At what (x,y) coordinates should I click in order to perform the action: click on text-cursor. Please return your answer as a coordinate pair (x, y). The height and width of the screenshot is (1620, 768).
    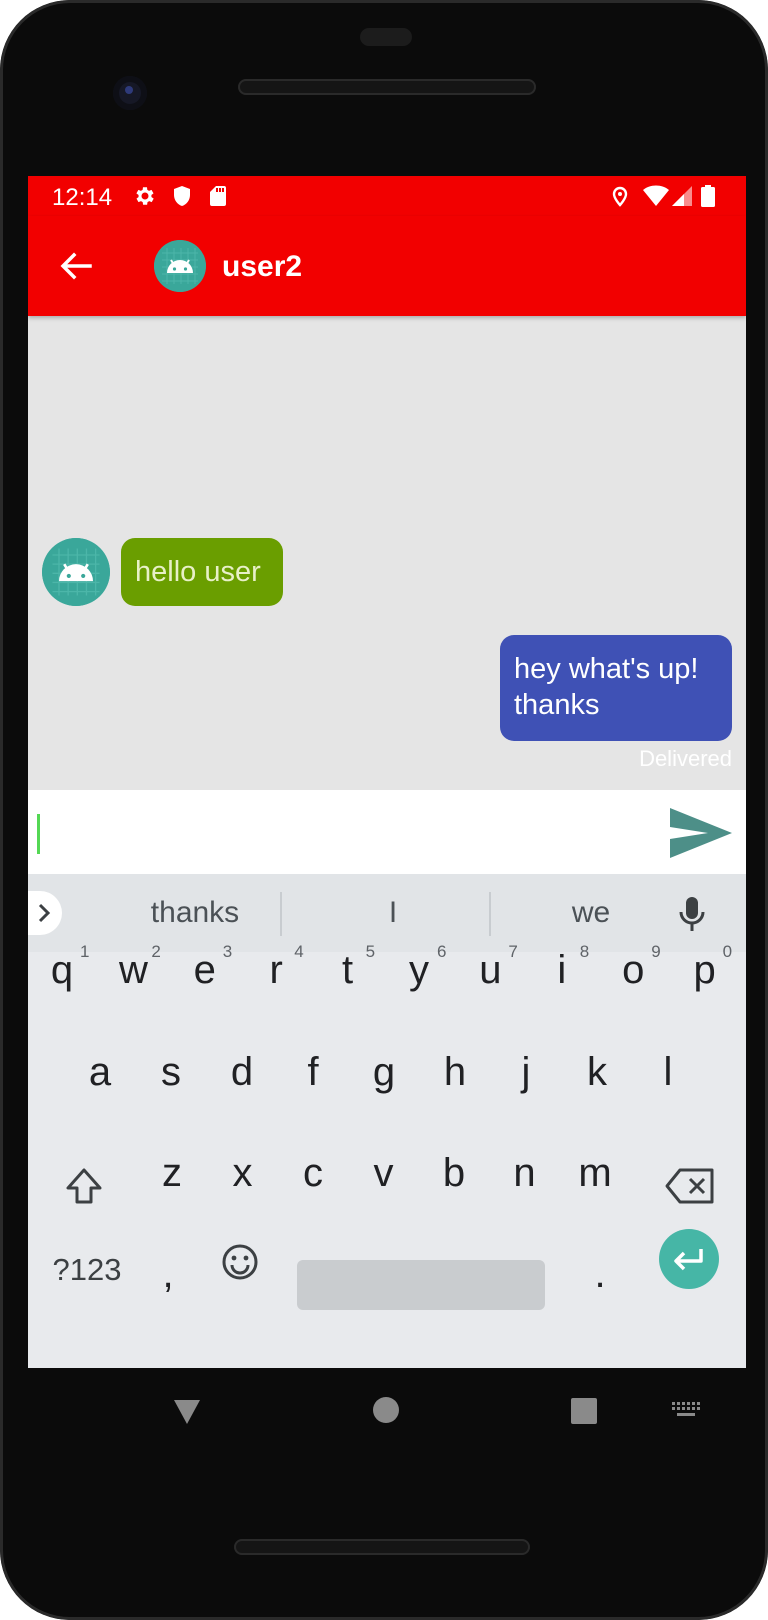
    Looking at the image, I should click on (38, 834).